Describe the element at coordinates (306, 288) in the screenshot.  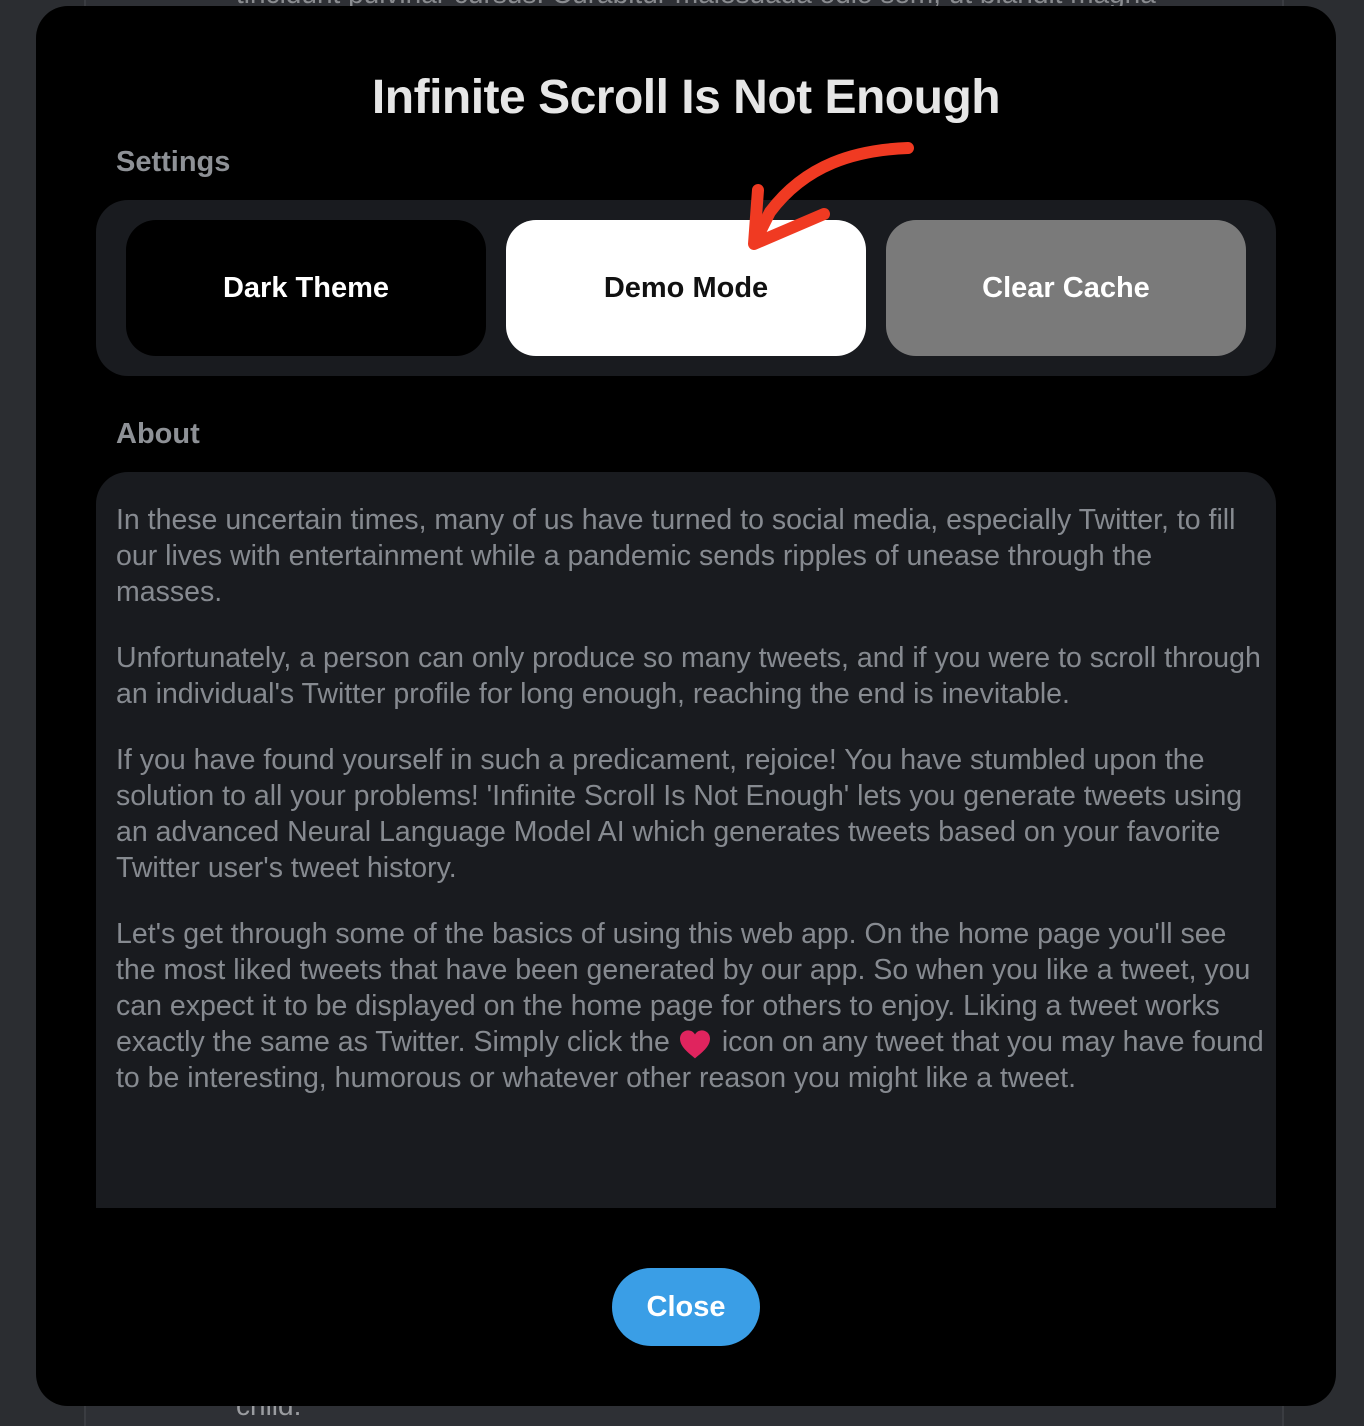
I see `dark-theme-button: Dark Theme` at that location.